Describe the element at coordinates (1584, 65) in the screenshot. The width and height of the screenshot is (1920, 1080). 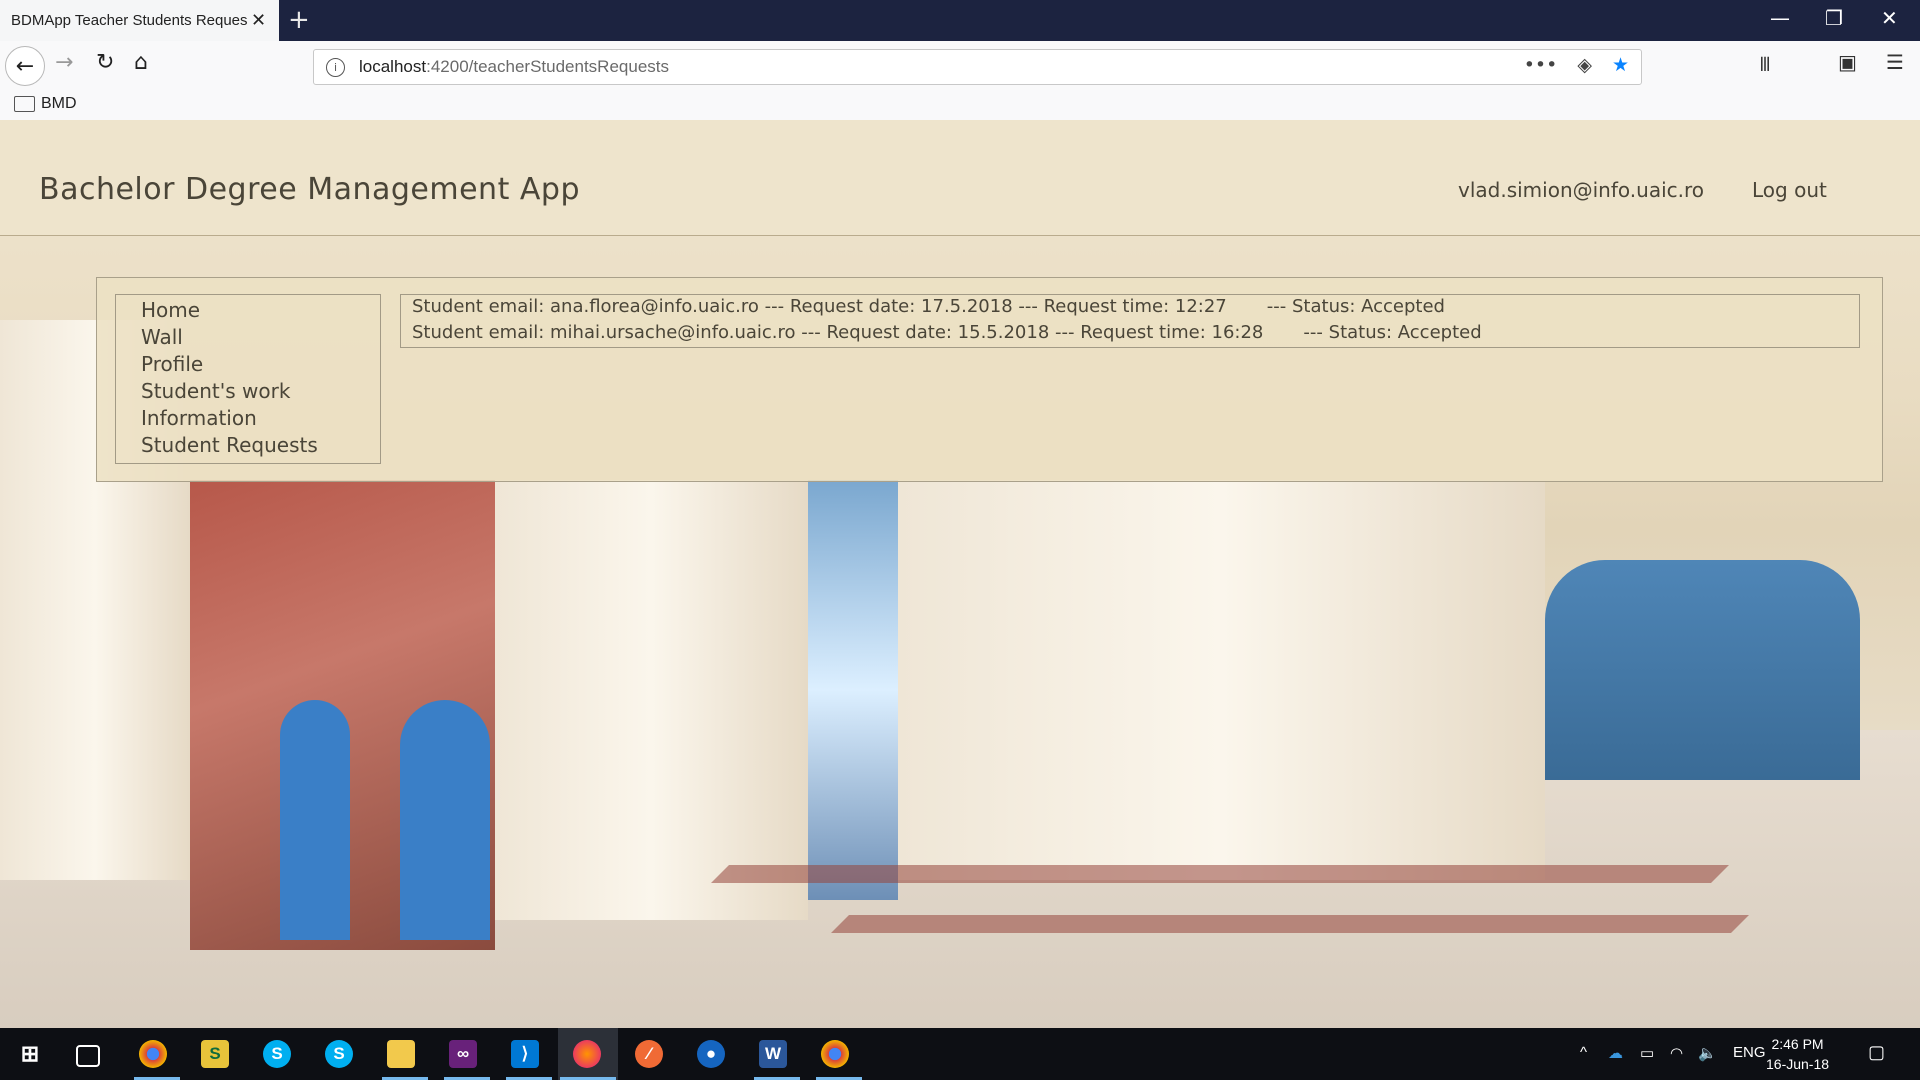
I see `pocket-icon: ◈` at that location.